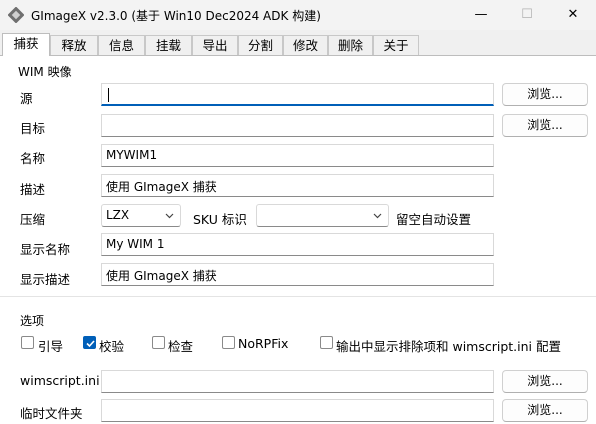 The image size is (596, 424). I want to click on tab-info: 信息, so click(121, 45).